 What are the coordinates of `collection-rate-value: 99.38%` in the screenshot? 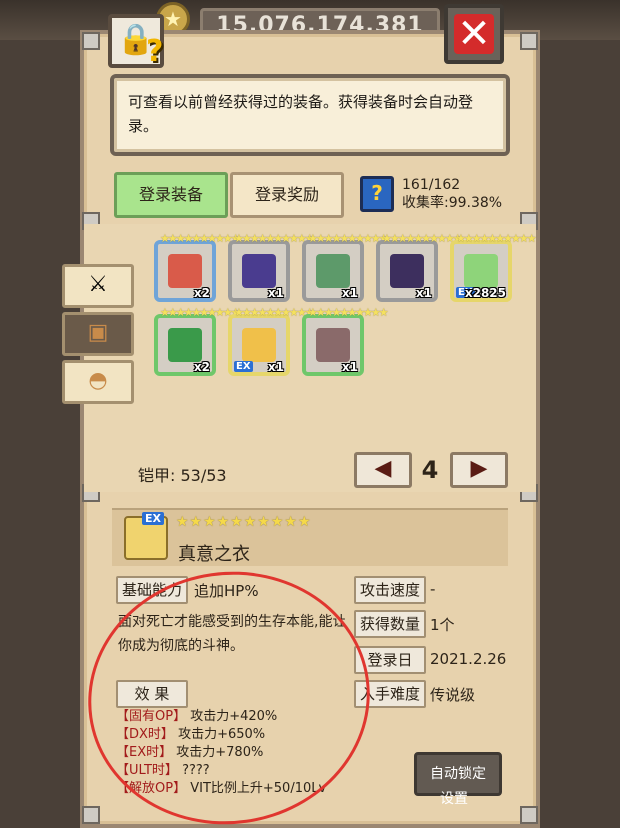 It's located at (475, 203).